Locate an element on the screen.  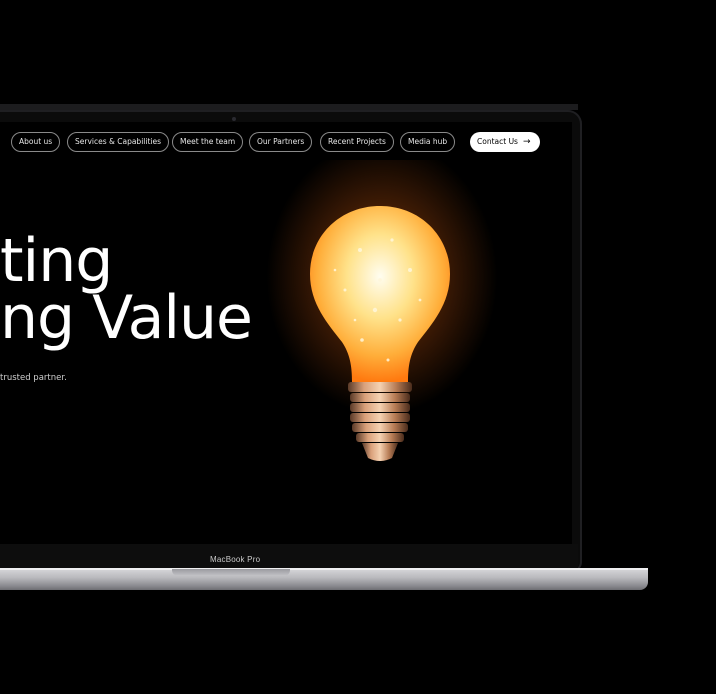
hero-subtitle: trusted partner. is located at coordinates (33, 378).